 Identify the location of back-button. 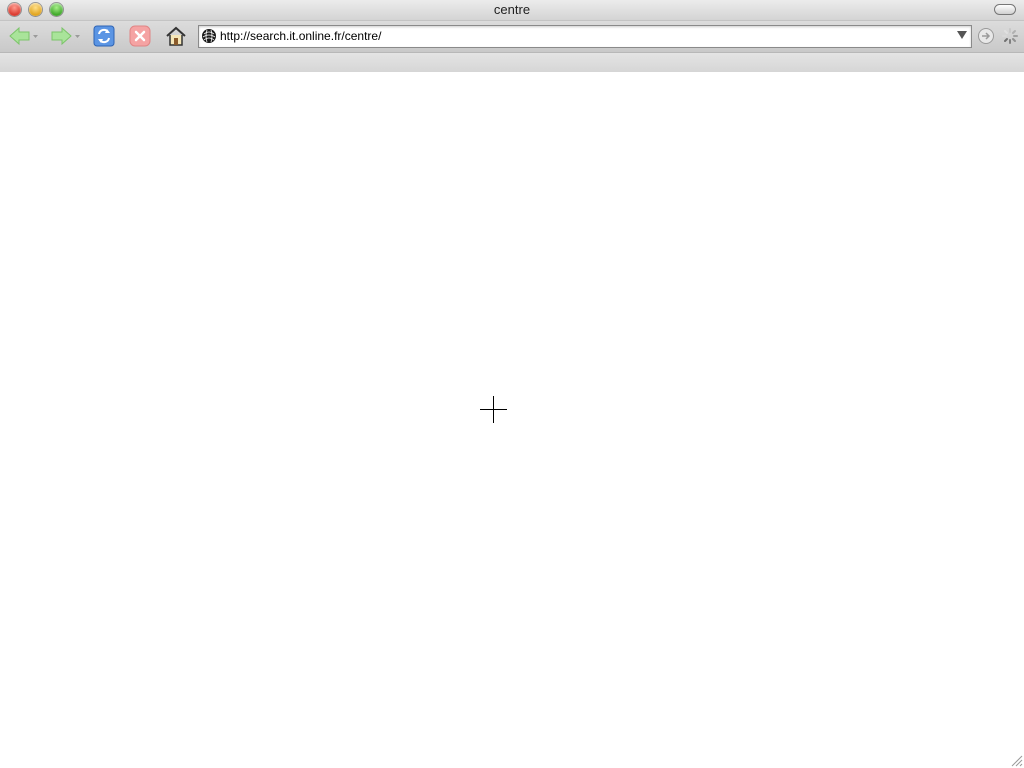
(23, 36).